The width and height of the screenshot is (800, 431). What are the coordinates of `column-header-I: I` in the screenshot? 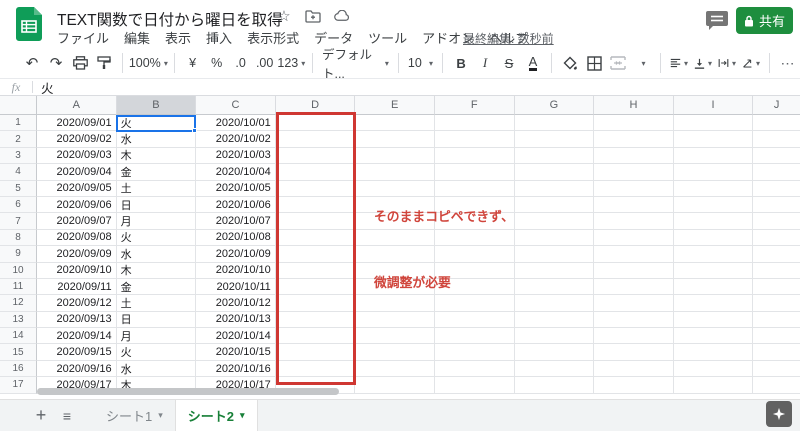 It's located at (713, 105).